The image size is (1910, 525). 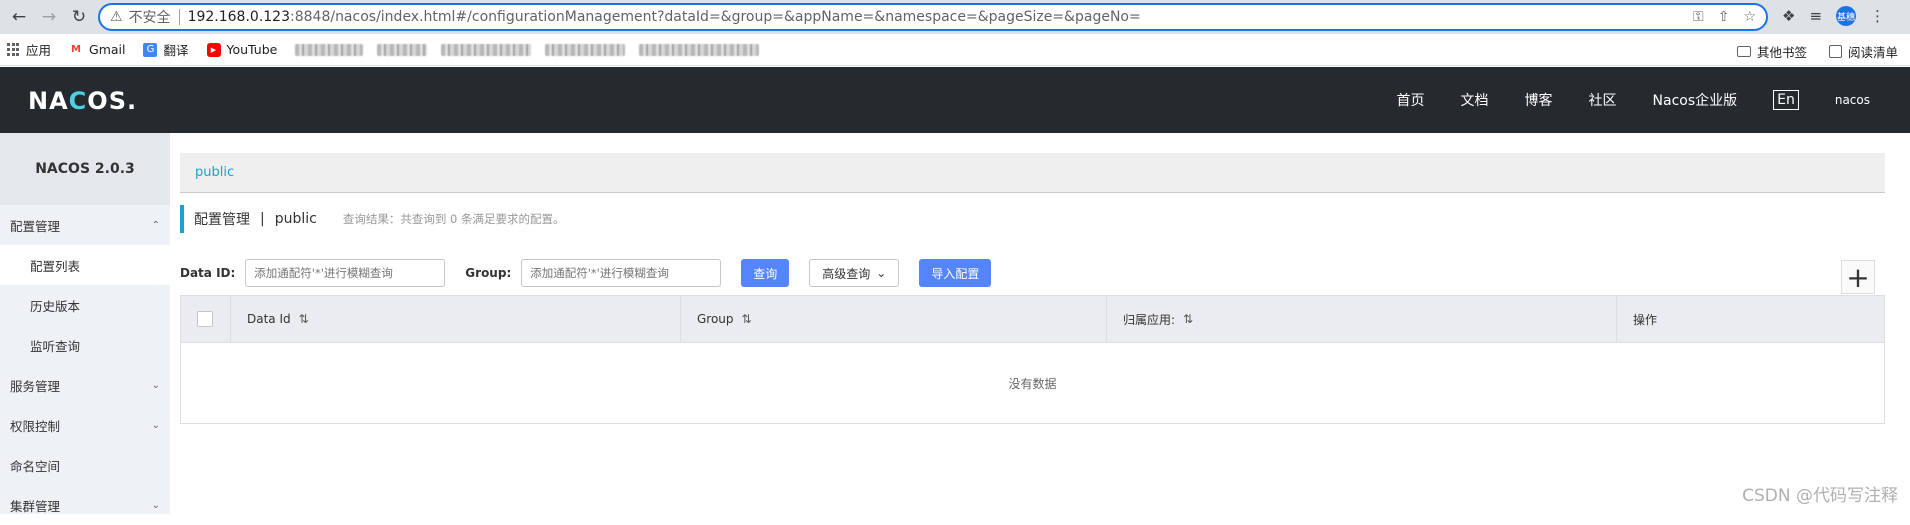 What do you see at coordinates (1475, 100) in the screenshot?
I see `nav-docs: 文档` at bounding box center [1475, 100].